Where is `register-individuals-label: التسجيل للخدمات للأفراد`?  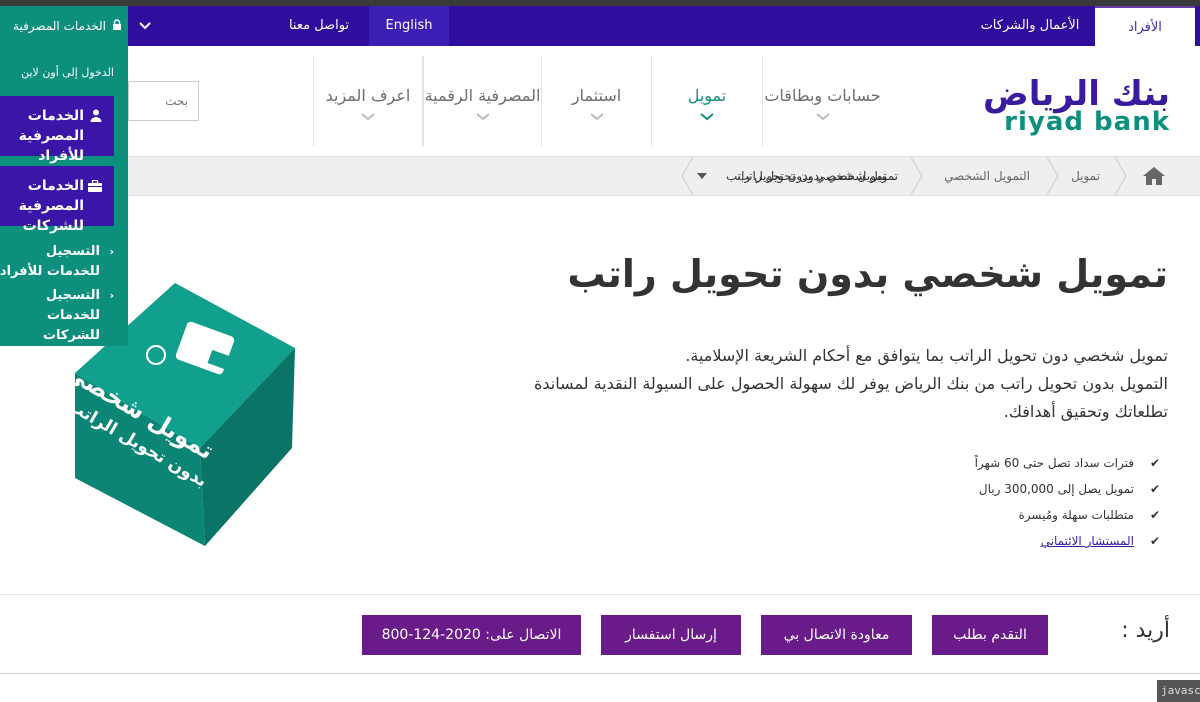
register-individuals-label: التسجيل للخدمات للأفراد is located at coordinates (50, 261).